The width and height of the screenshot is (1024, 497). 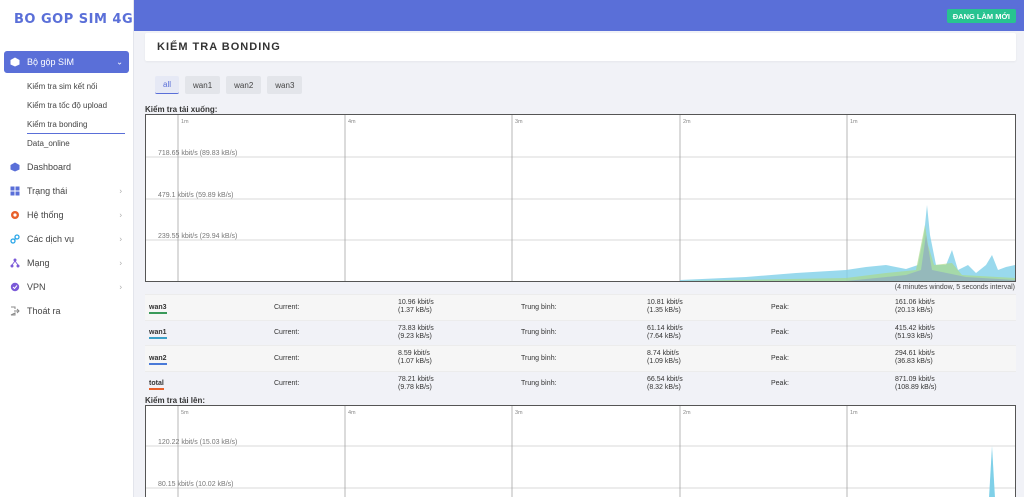 I want to click on average-value: 10.81 kbit/s (1.35 kB/s), so click(x=665, y=307).